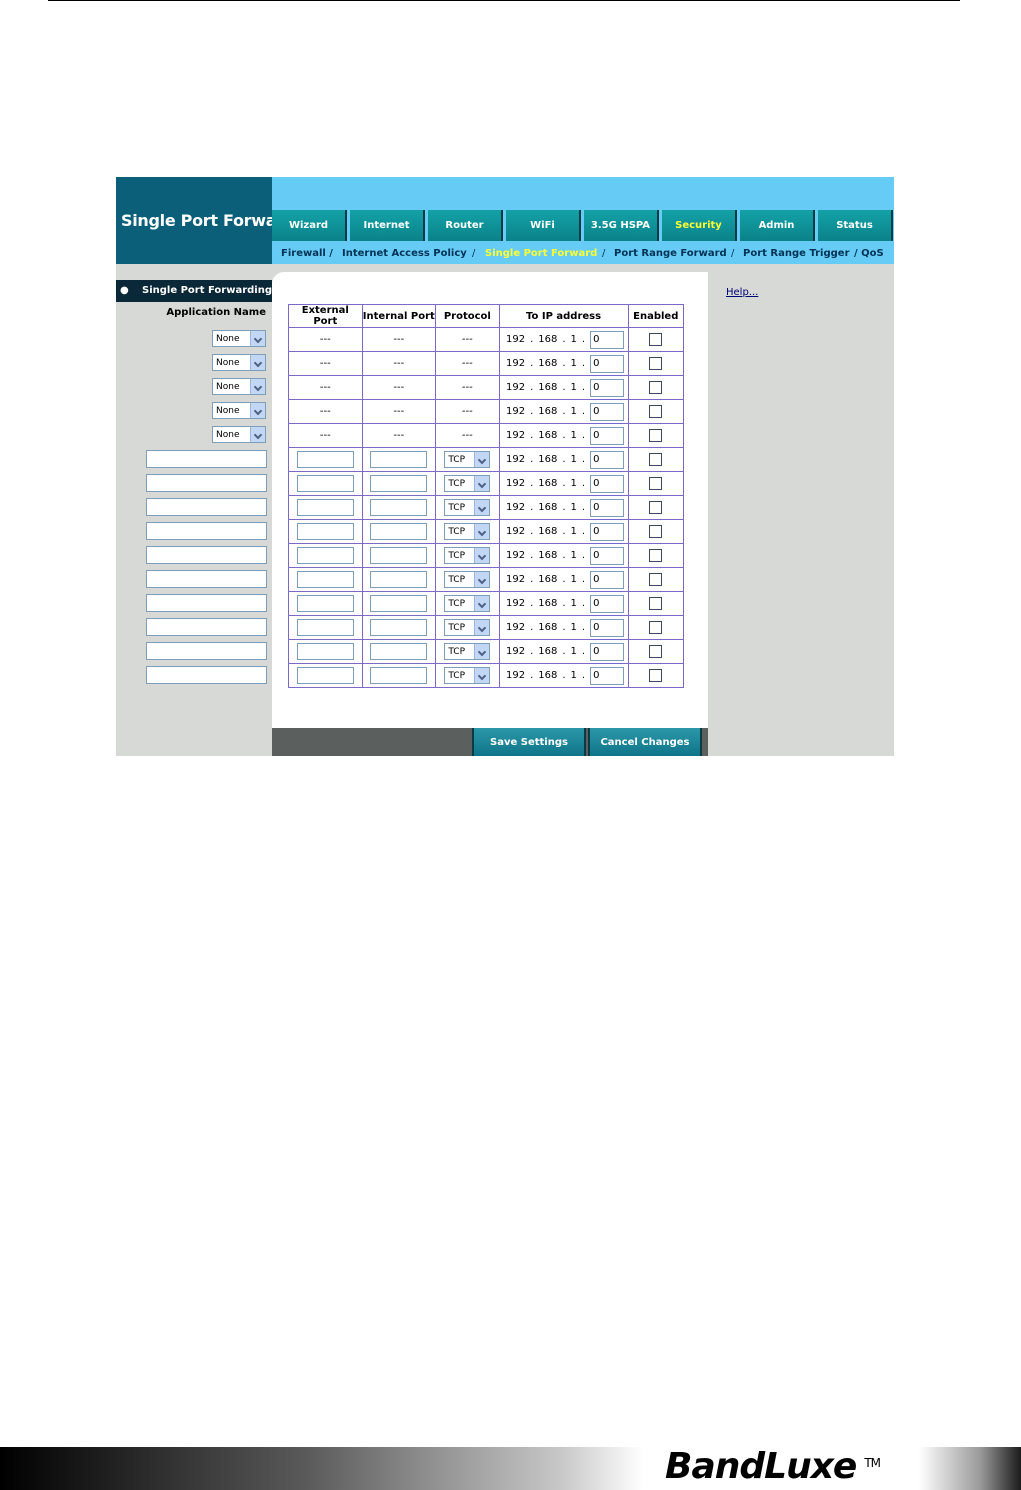  Describe the element at coordinates (457, 532) in the screenshot. I see `select-value: TCP` at that location.